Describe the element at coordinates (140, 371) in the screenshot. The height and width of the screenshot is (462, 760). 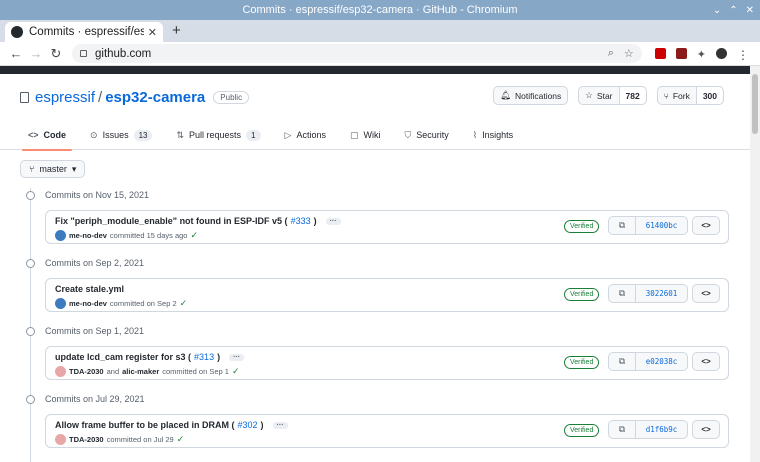
I see `coauthor-link: alic-maker` at that location.